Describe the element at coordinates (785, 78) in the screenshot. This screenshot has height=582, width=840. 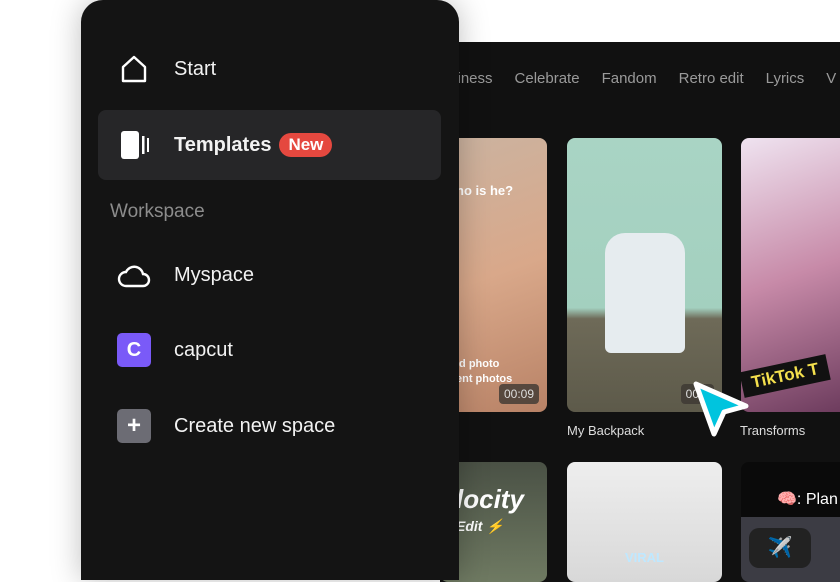
I see `tab-lyrics: Lyrics` at that location.